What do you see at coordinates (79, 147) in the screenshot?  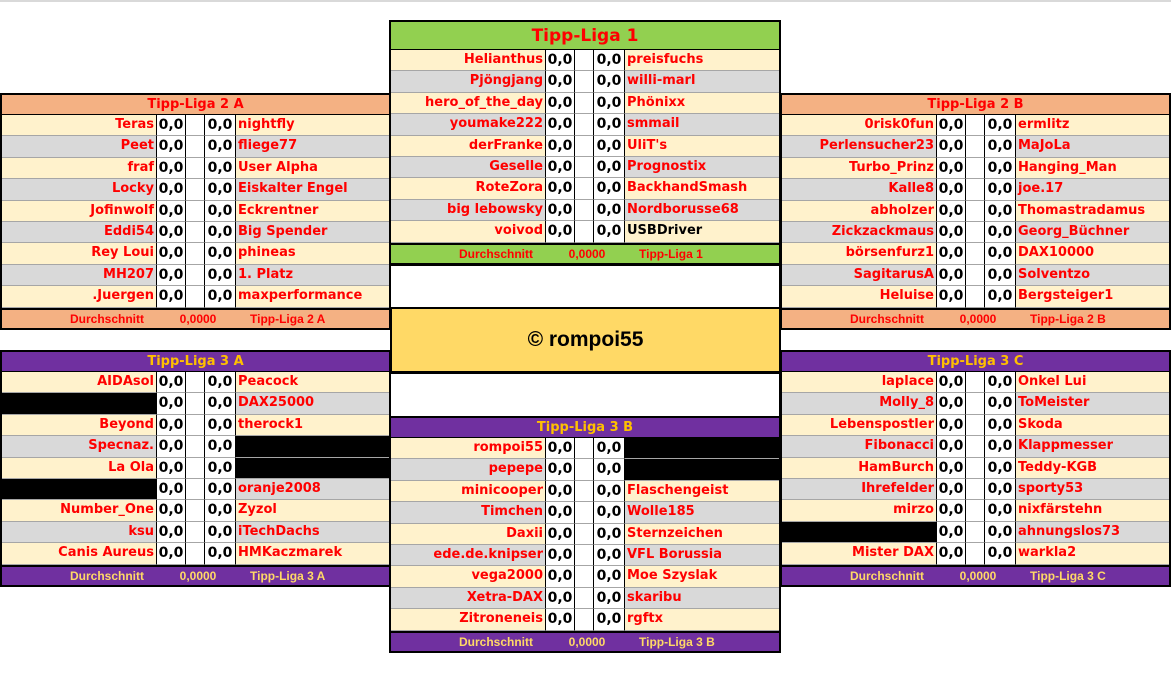 I see `home-player-name: Peet` at bounding box center [79, 147].